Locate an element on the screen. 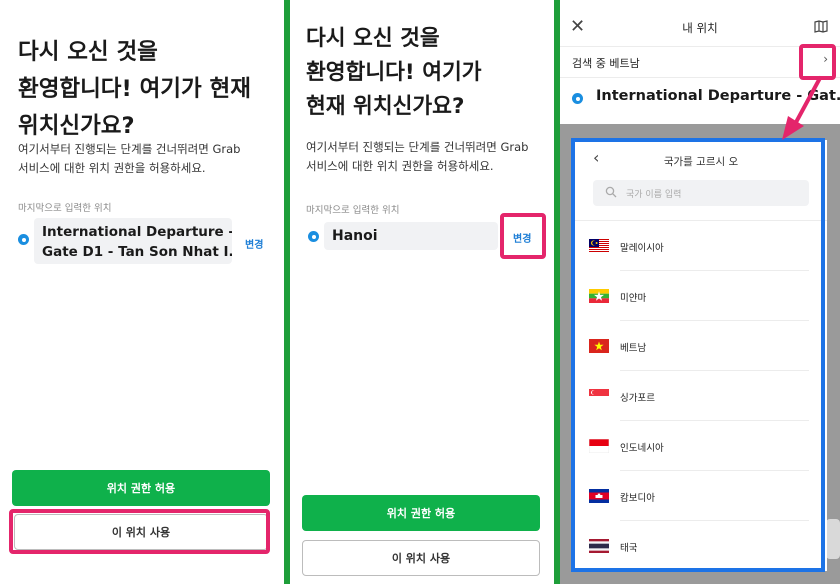 The height and width of the screenshot is (584, 840). country-item-indonesia: 인도네시아 is located at coordinates (701, 446).